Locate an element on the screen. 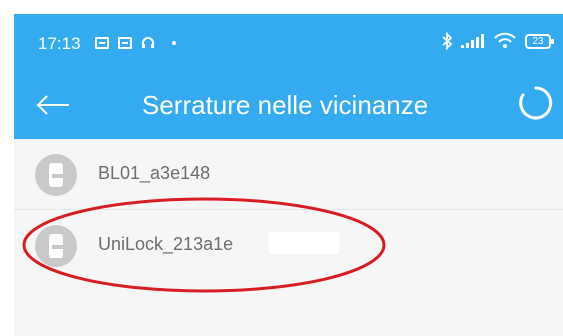  bluetooth-icon is located at coordinates (447, 41).